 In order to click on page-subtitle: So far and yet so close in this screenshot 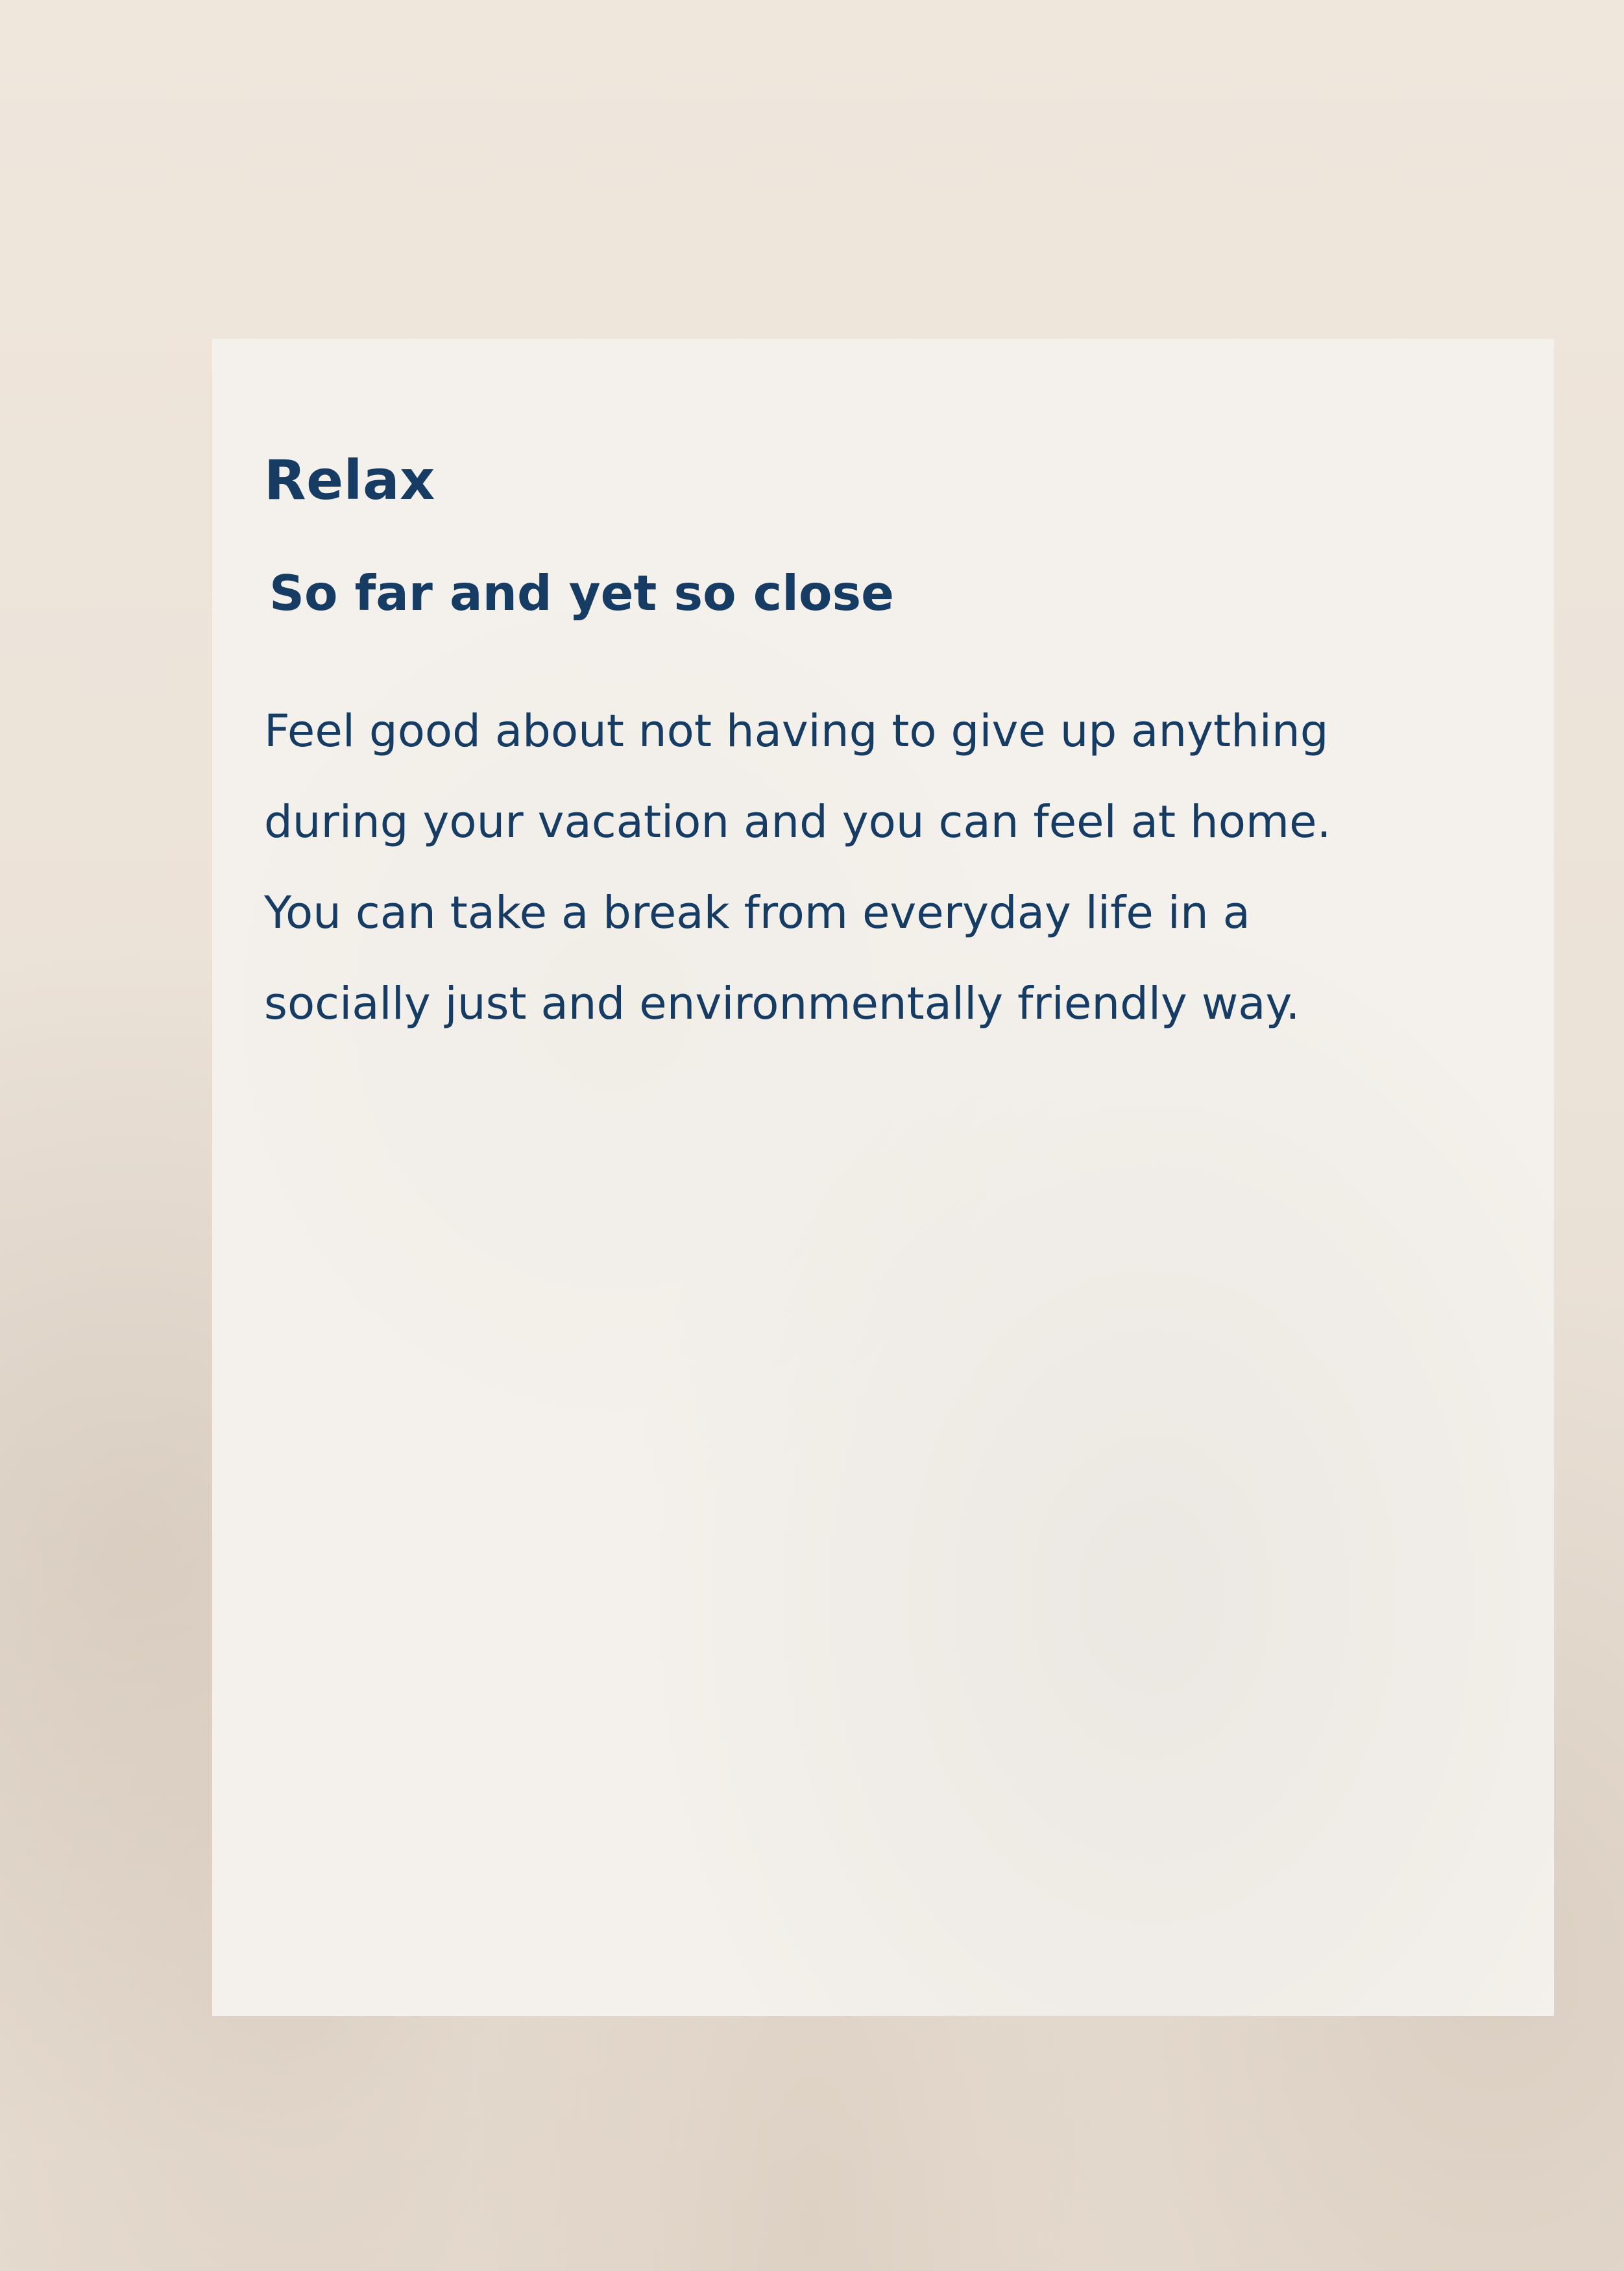, I will do `click(581, 593)`.